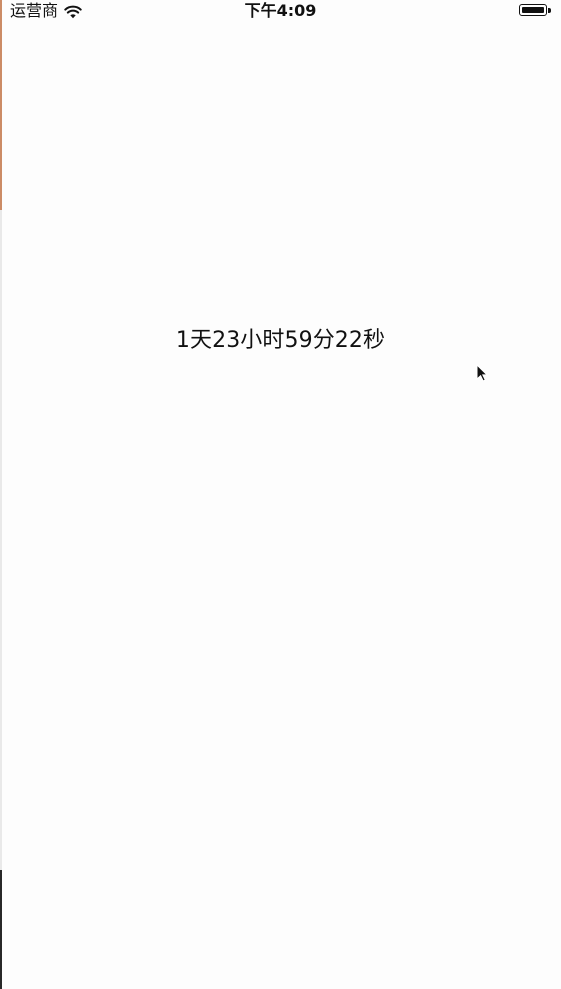 Image resolution: width=561 pixels, height=989 pixels. What do you see at coordinates (482, 372) in the screenshot?
I see `mouse-pointer-icon` at bounding box center [482, 372].